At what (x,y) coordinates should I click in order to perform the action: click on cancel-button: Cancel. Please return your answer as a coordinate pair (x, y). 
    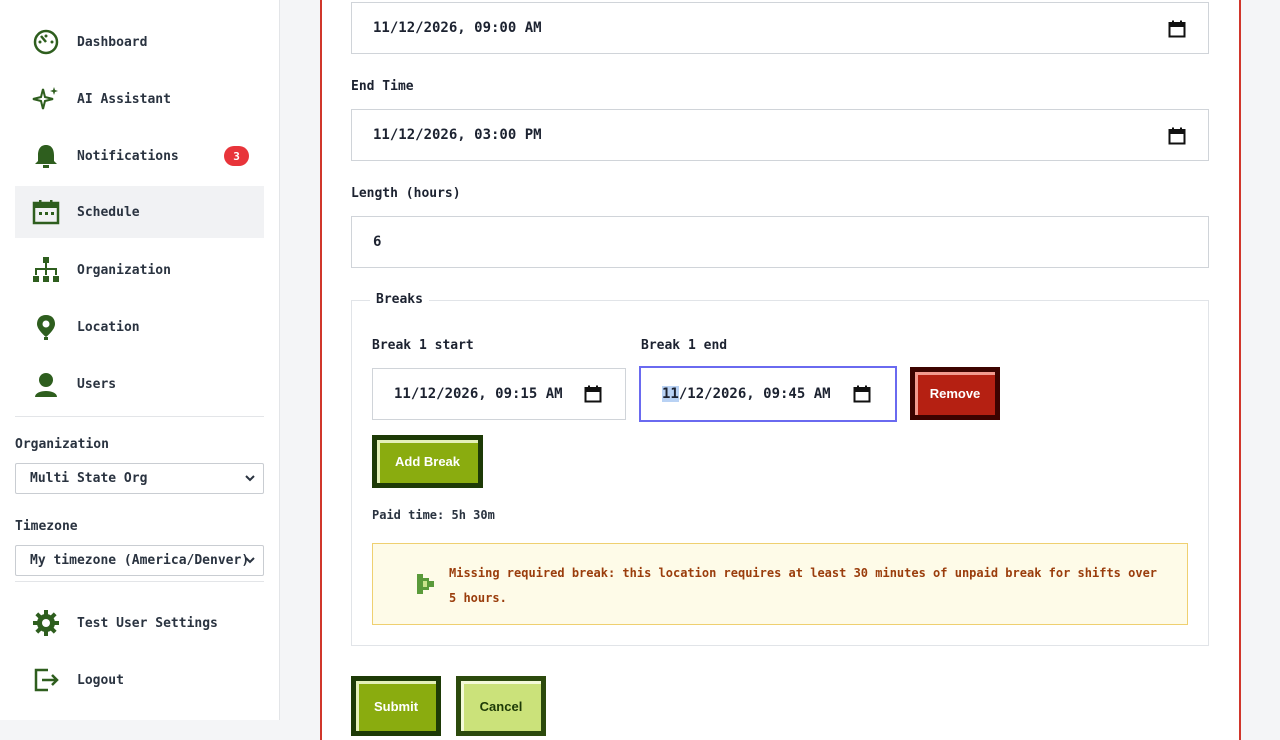
    Looking at the image, I should click on (501, 706).